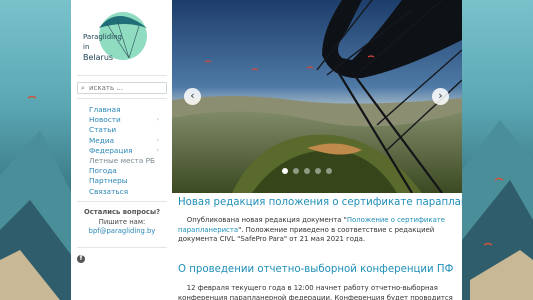 Image resolution: width=533 pixels, height=300 pixels. What do you see at coordinates (266, 220) in the screenshot?
I see `article-text: Опубликована новая редакция документа "` at bounding box center [266, 220].